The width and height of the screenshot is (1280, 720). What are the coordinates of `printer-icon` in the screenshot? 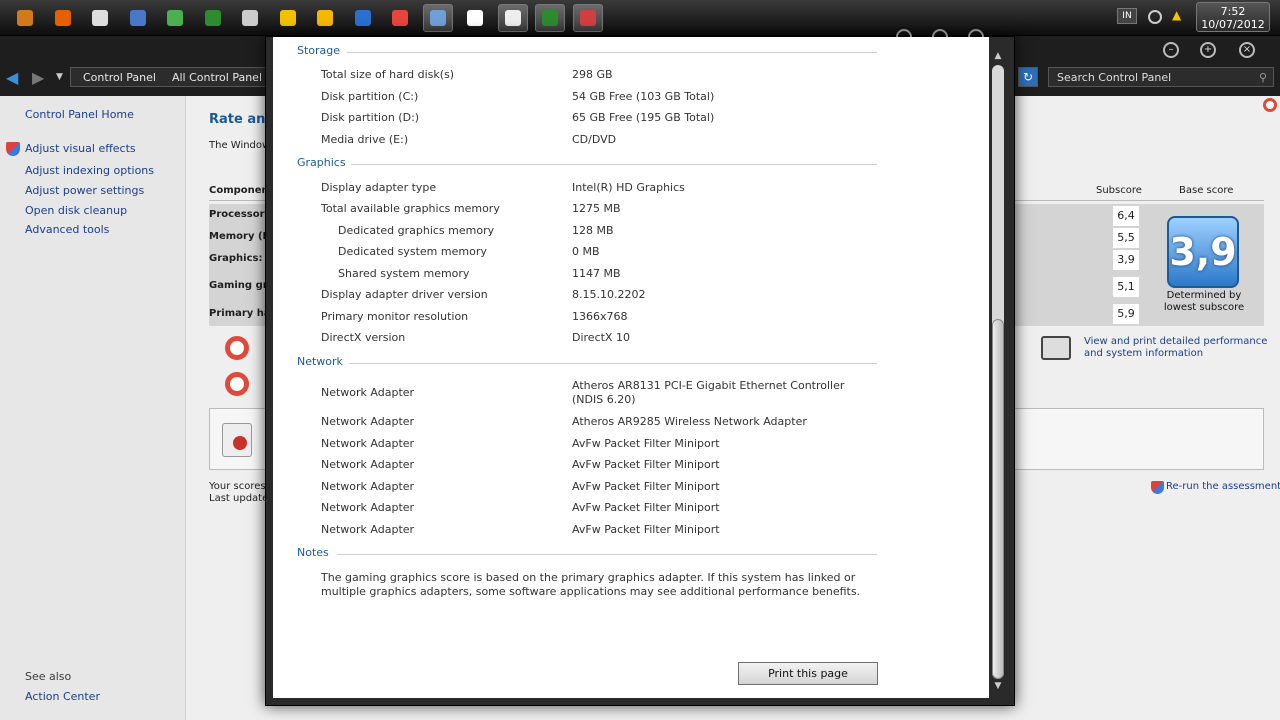 It's located at (1056, 348).